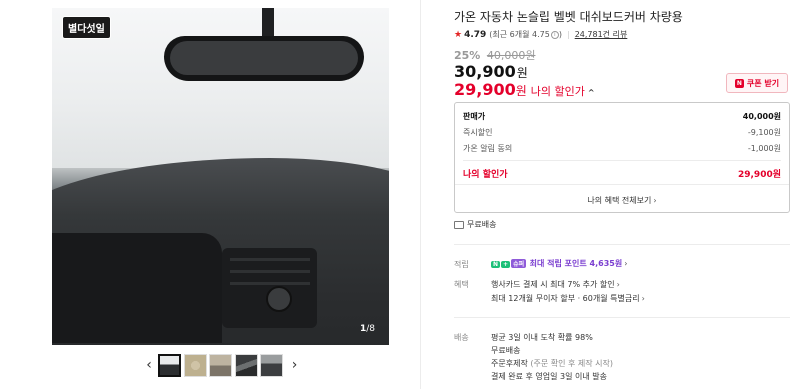 The width and height of the screenshot is (800, 389). What do you see at coordinates (764, 148) in the screenshot?
I see `price-row-value: -1,000원` at bounding box center [764, 148].